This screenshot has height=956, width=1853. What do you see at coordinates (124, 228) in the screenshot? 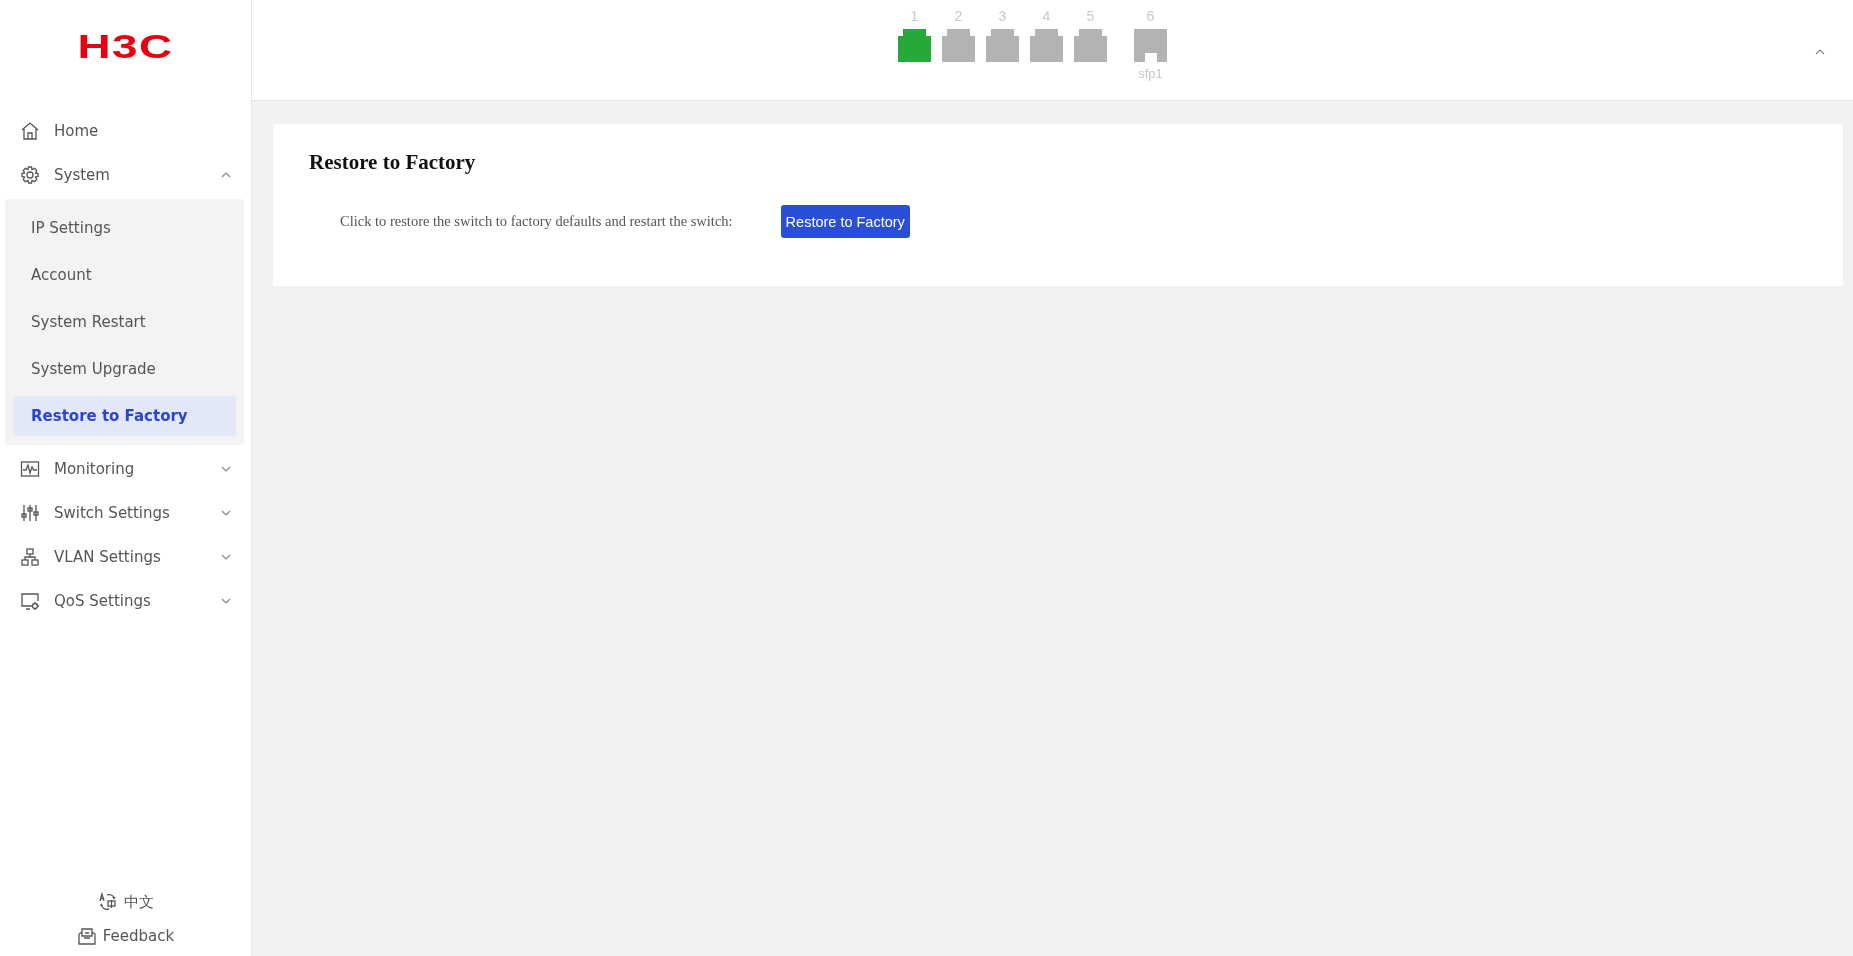
I see `submenu-item: IP Settings` at bounding box center [124, 228].